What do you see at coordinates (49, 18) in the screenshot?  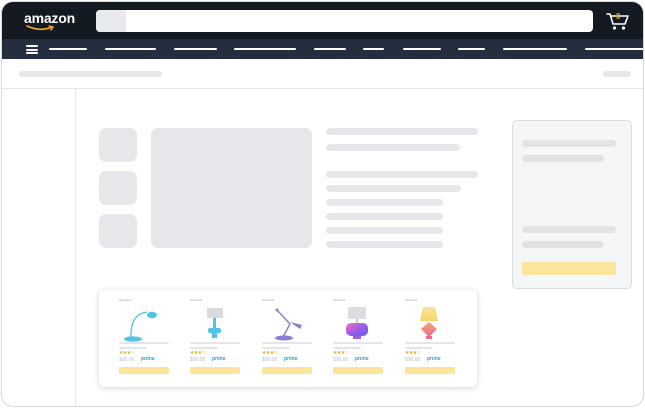 I see `amazon-logo: amazon` at bounding box center [49, 18].